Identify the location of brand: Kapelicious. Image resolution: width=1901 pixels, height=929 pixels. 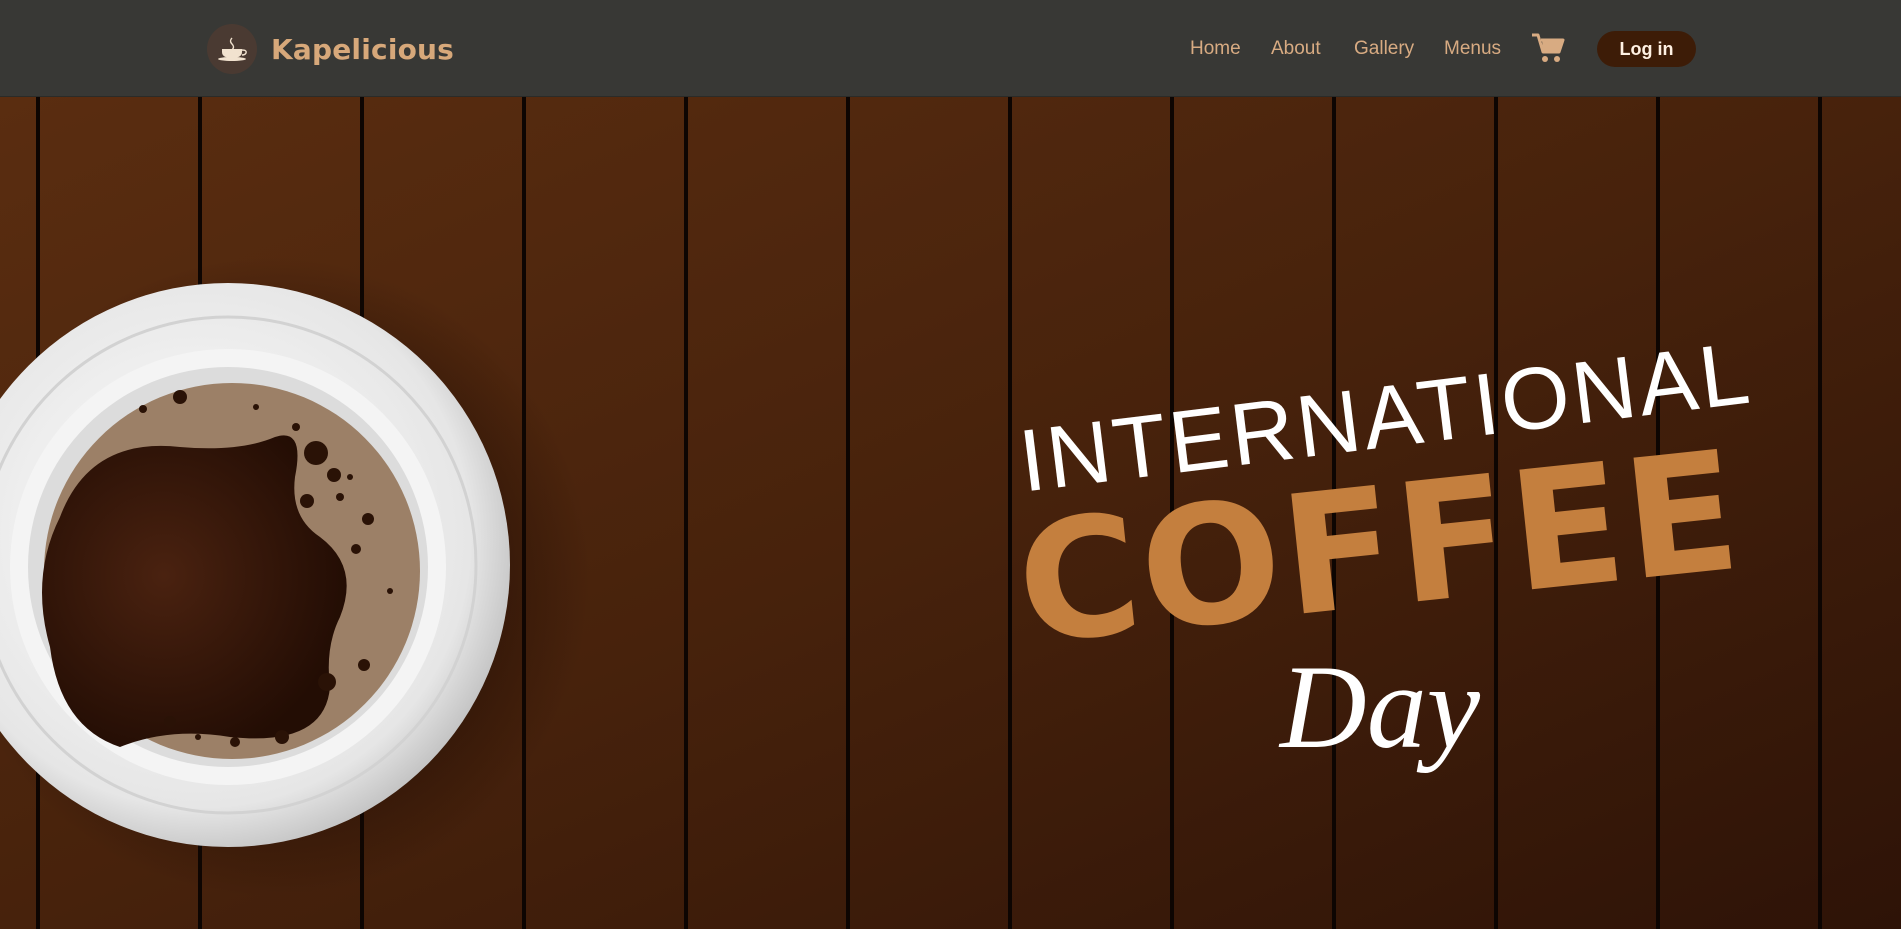
(330, 49).